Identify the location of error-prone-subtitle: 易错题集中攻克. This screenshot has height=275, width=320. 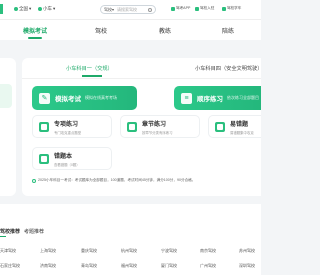
(242, 132).